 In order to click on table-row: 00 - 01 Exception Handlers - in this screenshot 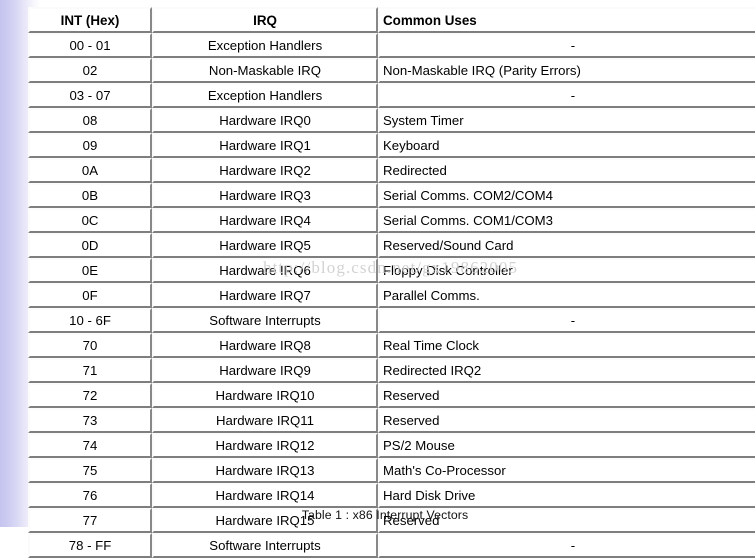, I will do `click(391, 45)`.